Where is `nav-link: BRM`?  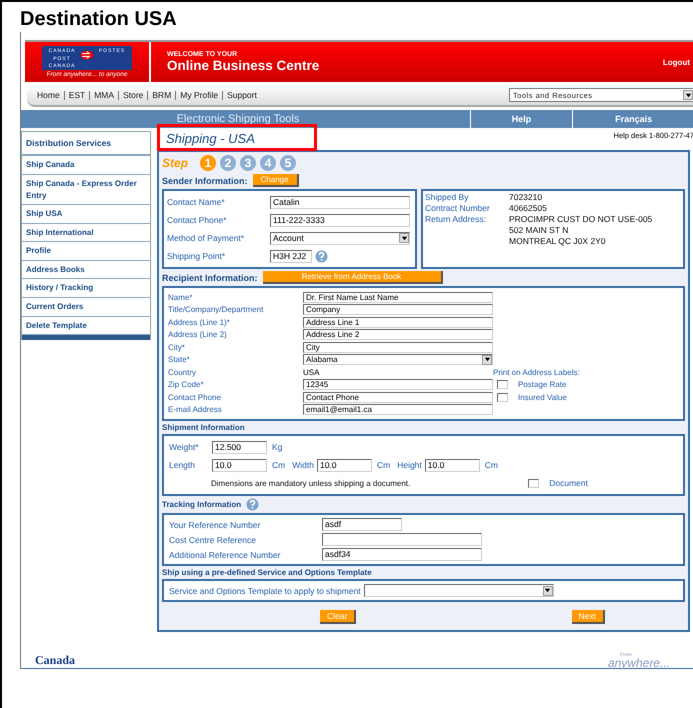
nav-link: BRM is located at coordinates (159, 95).